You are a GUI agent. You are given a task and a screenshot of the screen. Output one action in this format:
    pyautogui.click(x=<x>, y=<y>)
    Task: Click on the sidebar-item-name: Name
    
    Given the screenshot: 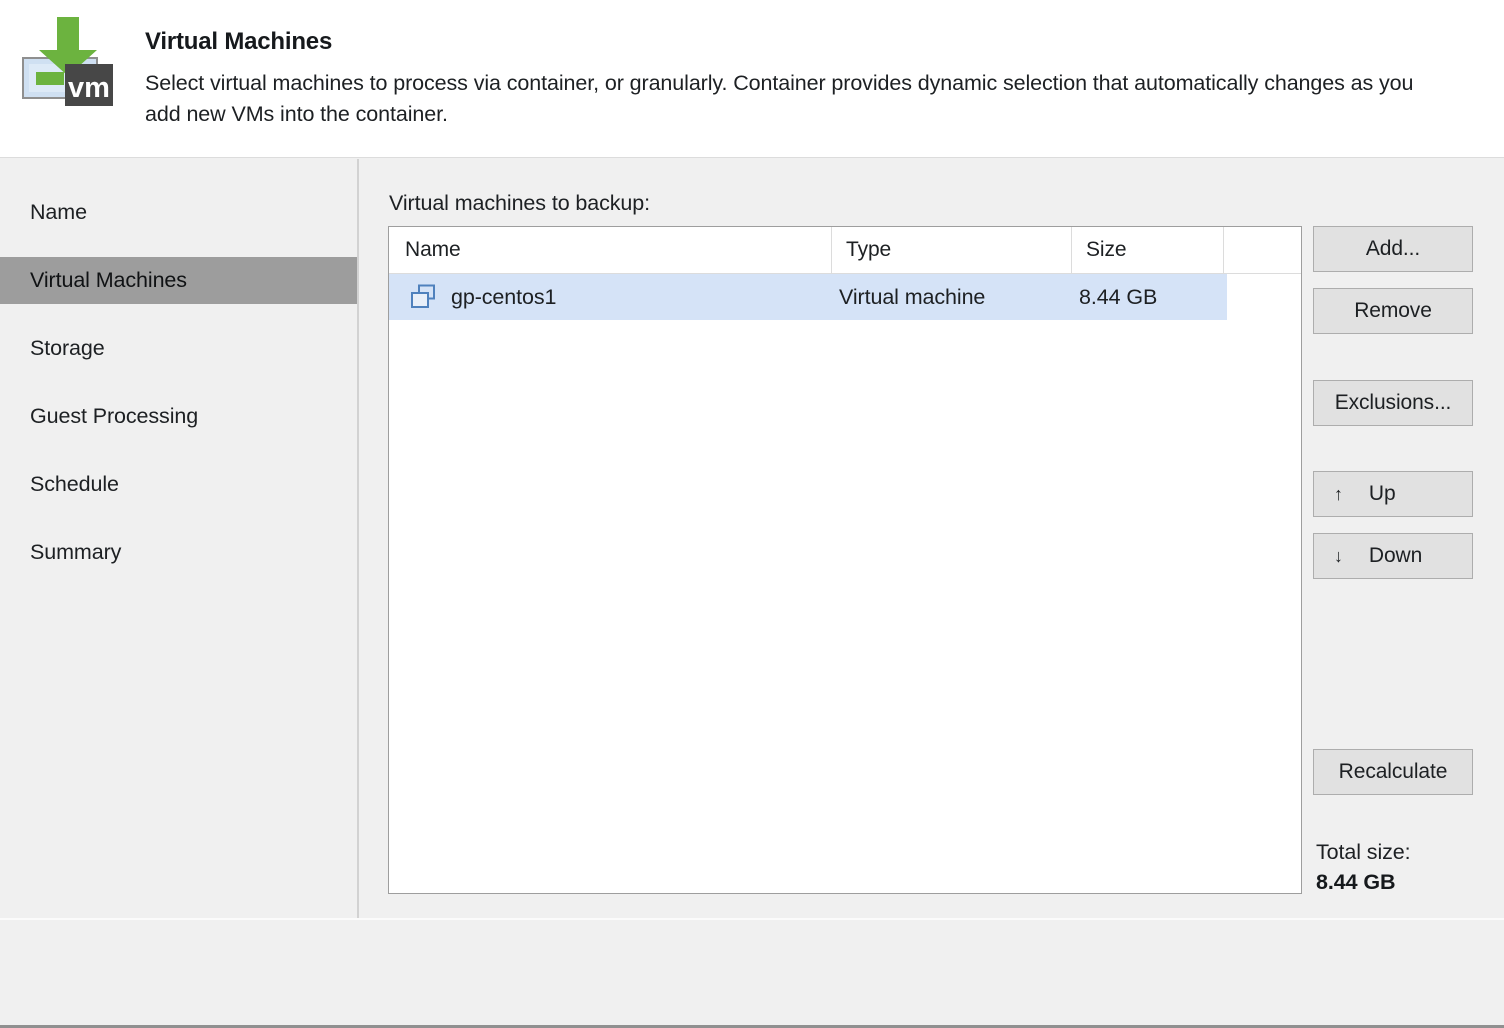 What is the action you would take?
    pyautogui.click(x=178, y=212)
    